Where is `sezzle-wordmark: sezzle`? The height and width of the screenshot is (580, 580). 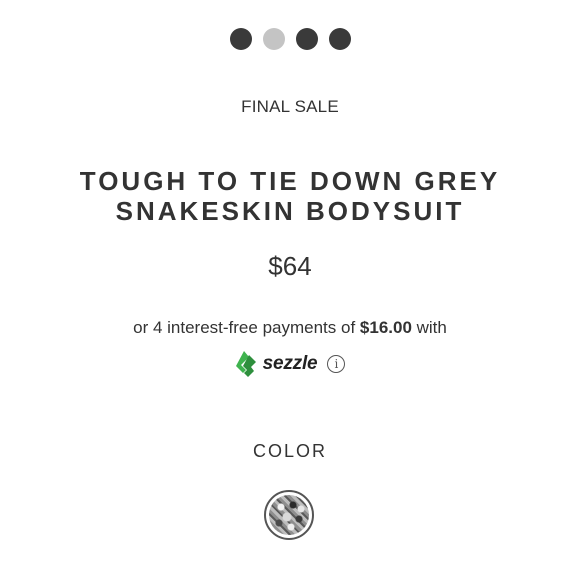 sezzle-wordmark: sezzle is located at coordinates (290, 363).